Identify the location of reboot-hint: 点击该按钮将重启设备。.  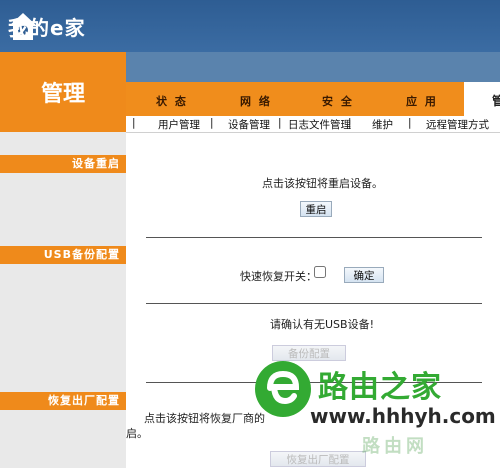
(322, 183).